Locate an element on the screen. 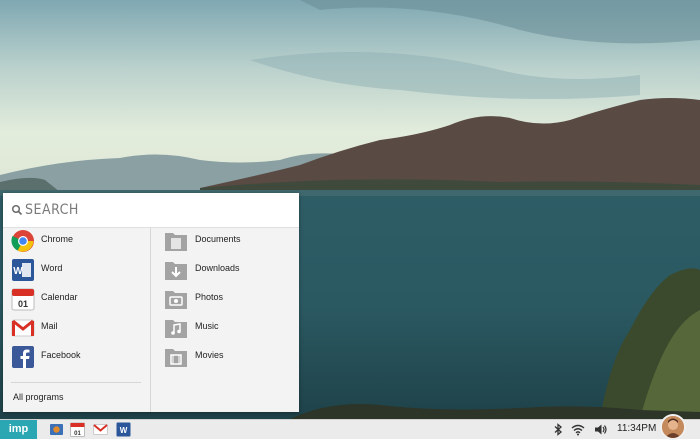  folder-label: Downloads is located at coordinates (217, 268).